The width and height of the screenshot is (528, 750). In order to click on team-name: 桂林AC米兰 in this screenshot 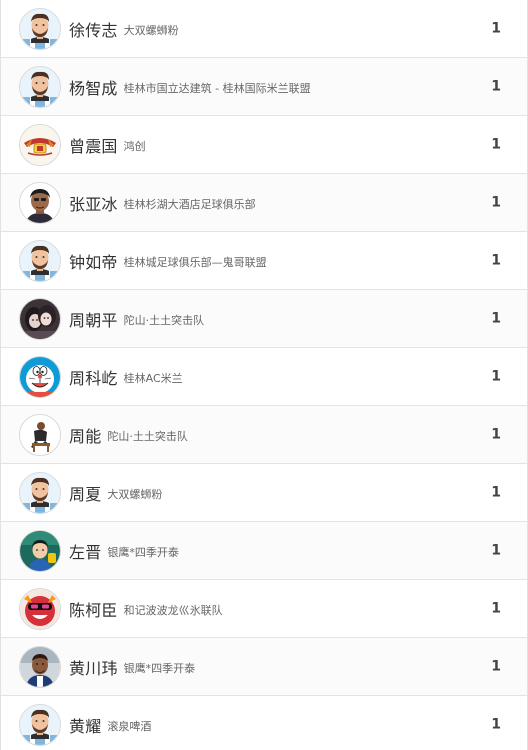, I will do `click(153, 378)`.